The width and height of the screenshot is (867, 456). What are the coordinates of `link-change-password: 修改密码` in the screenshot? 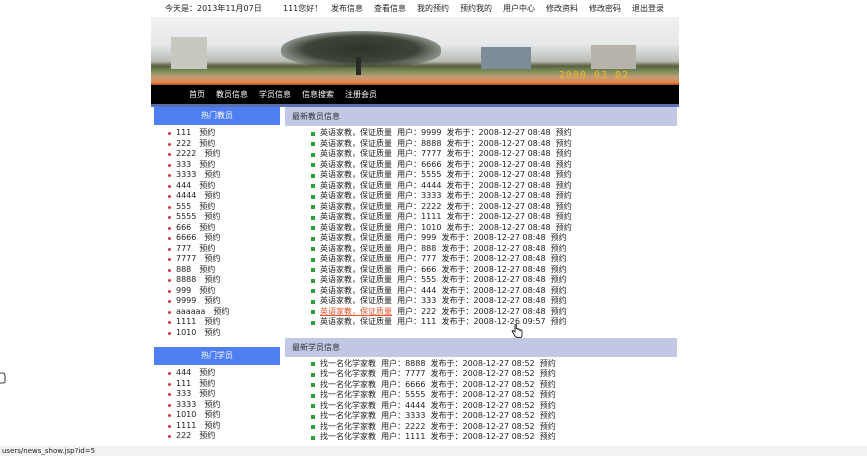 It's located at (605, 8).